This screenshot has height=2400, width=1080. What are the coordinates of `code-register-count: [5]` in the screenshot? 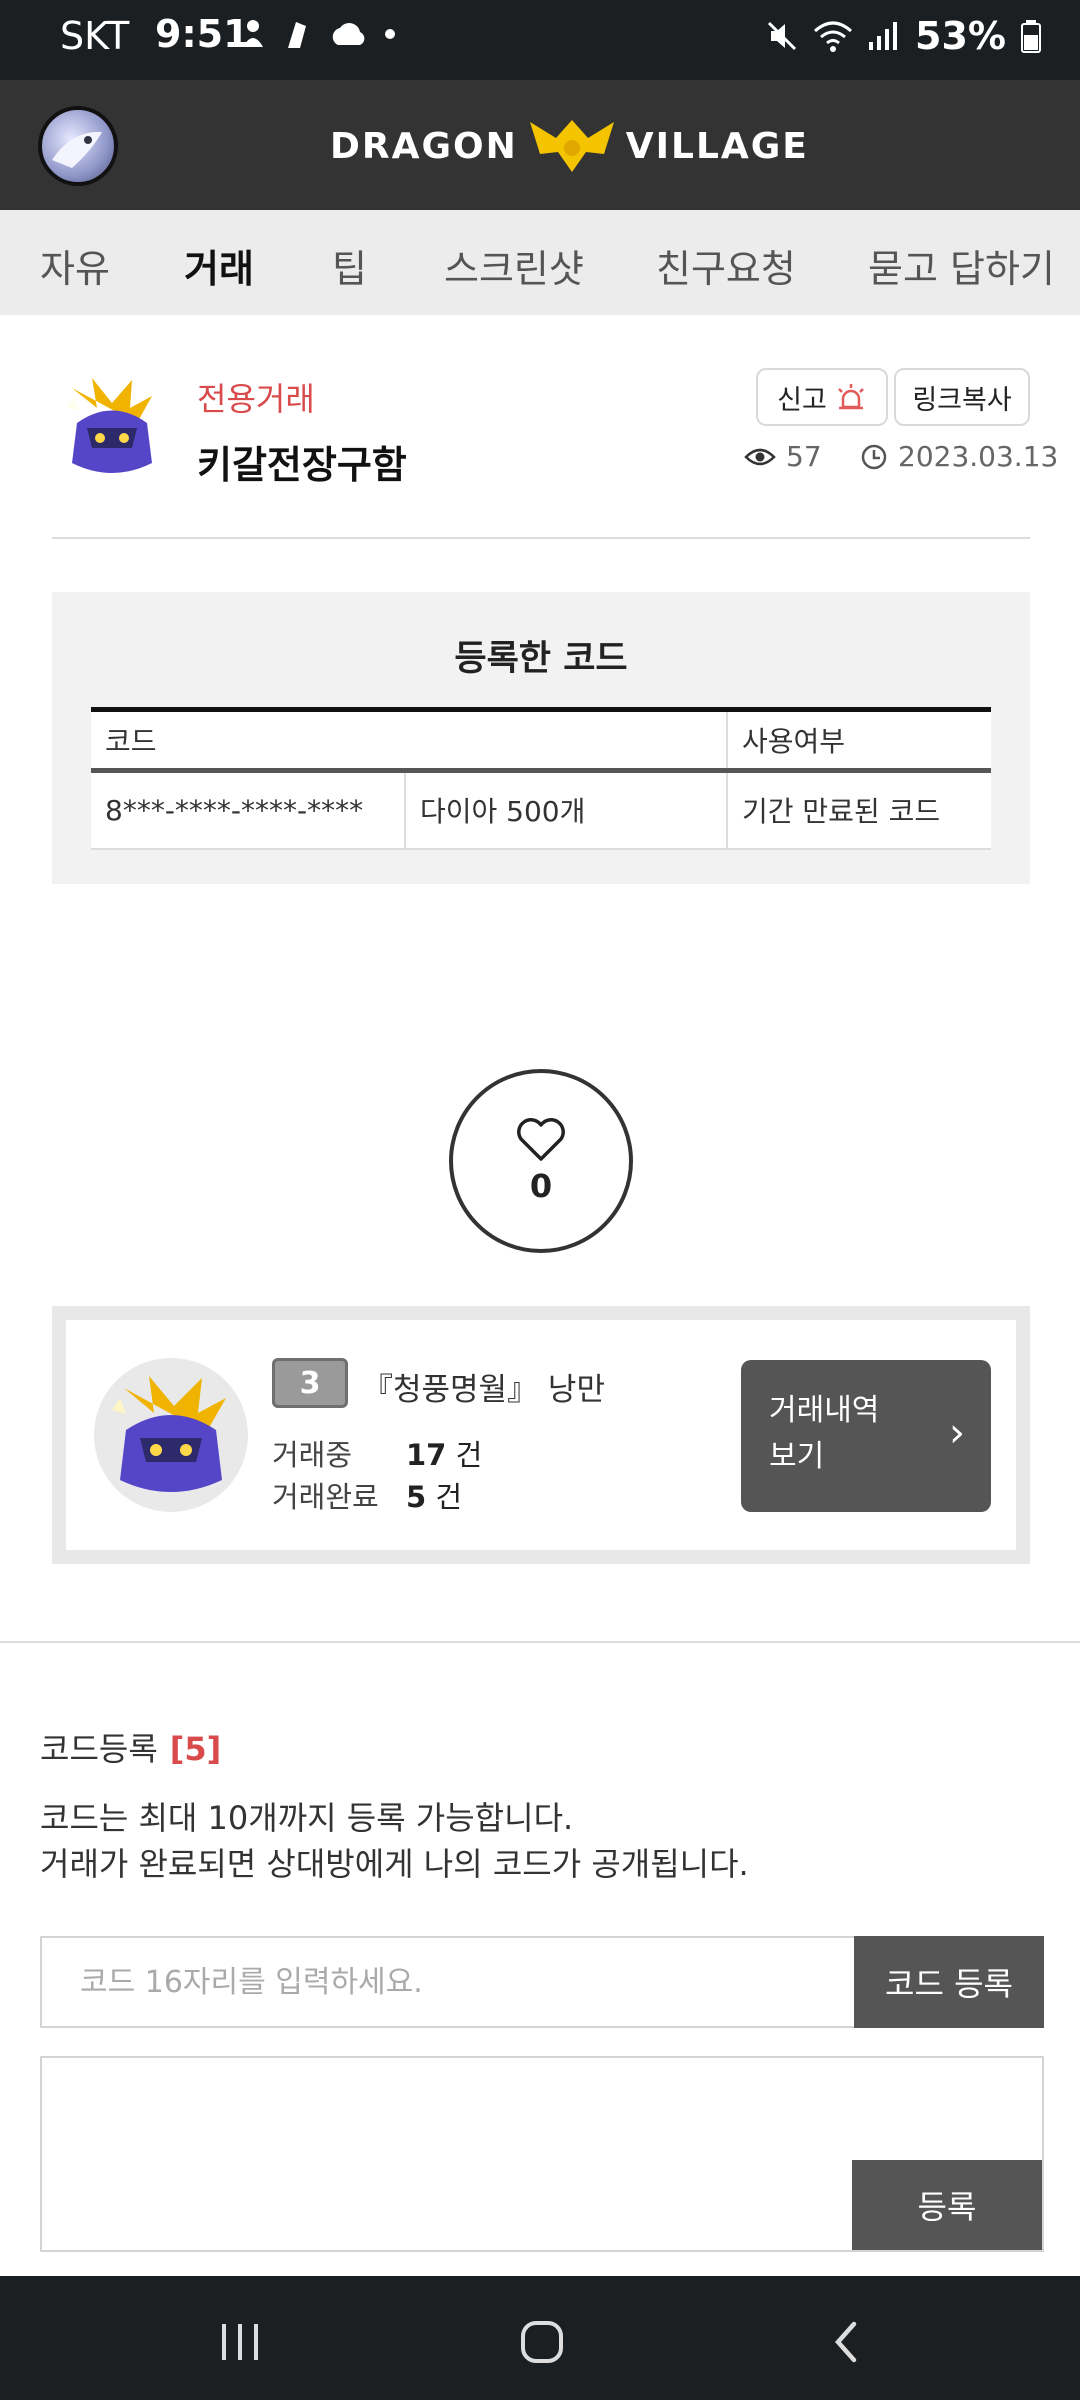 It's located at (195, 1749).